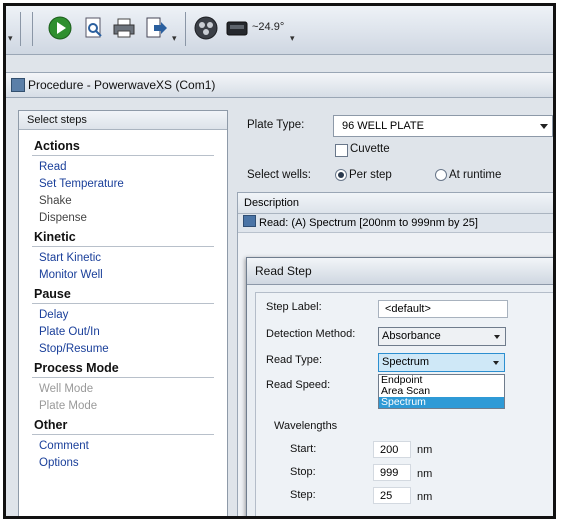 This screenshot has height=525, width=563. What do you see at coordinates (442, 336) in the screenshot?
I see `detection-method-select: Absorbance` at bounding box center [442, 336].